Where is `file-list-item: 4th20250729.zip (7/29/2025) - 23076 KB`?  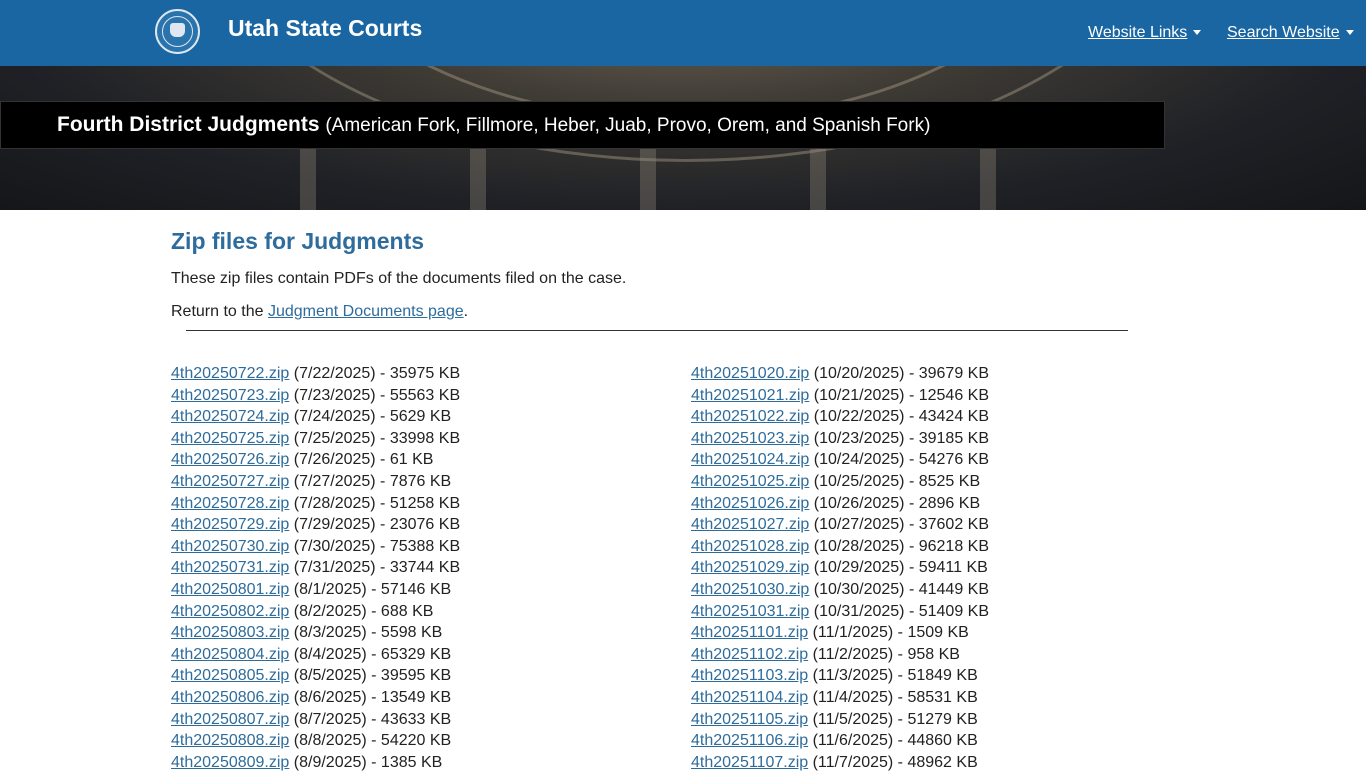
file-list-item: 4th20250729.zip (7/29/2025) - 23076 KB is located at coordinates (315, 525).